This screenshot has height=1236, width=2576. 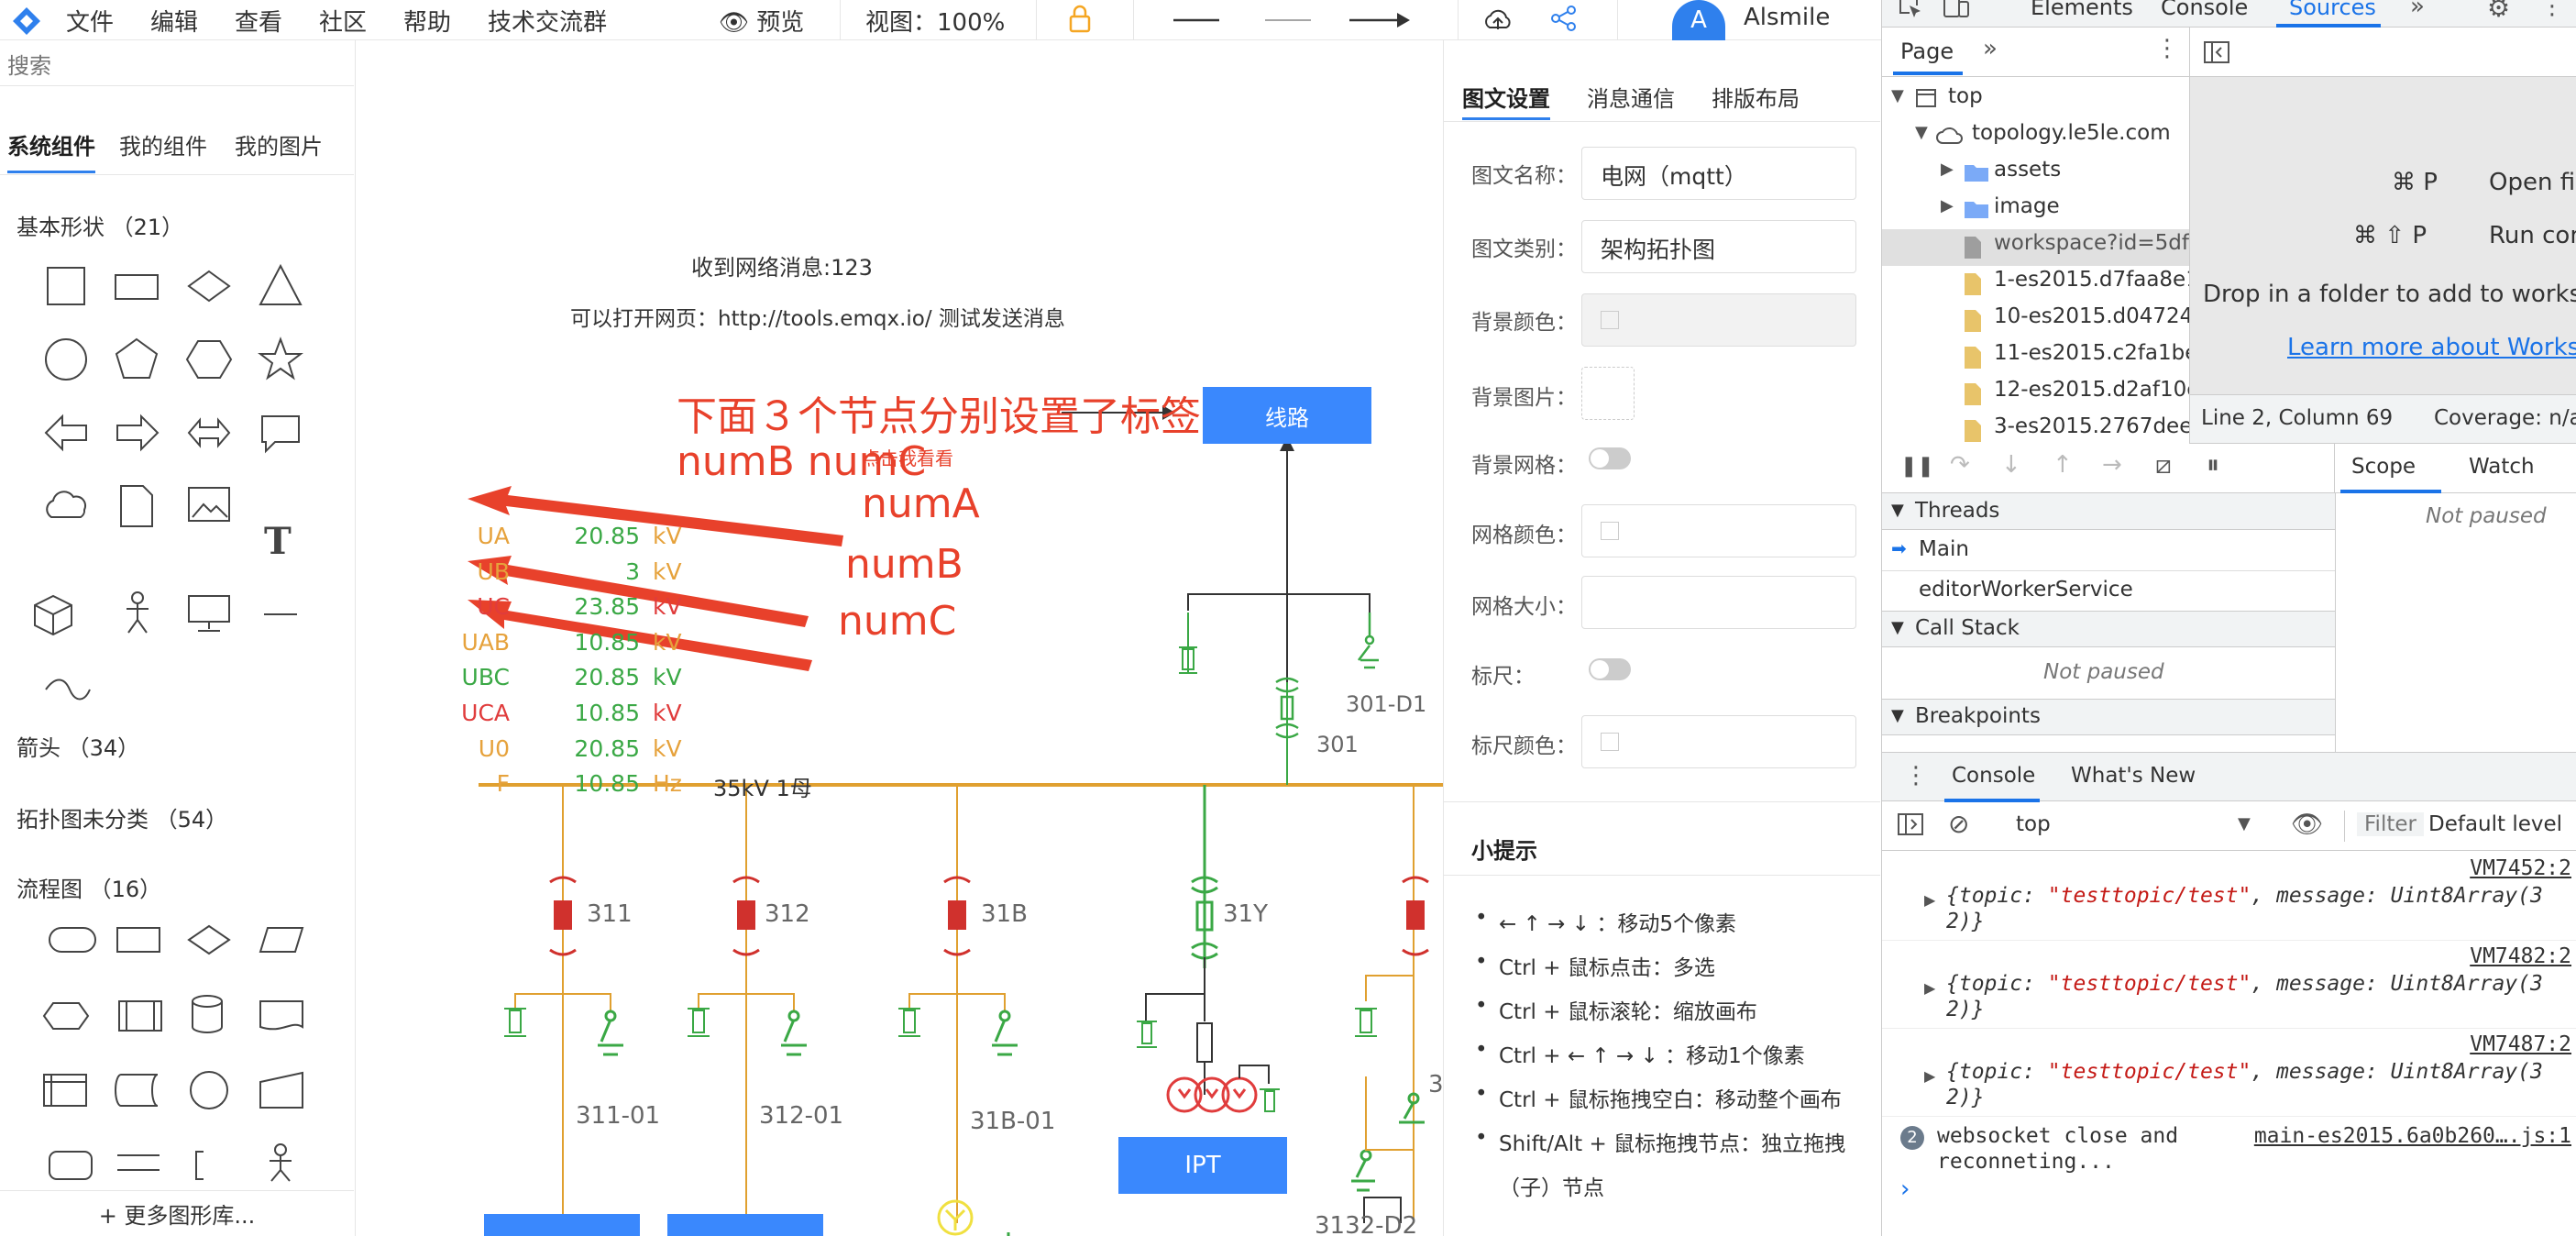 What do you see at coordinates (1564, 18) in the screenshot?
I see `share-icon` at bounding box center [1564, 18].